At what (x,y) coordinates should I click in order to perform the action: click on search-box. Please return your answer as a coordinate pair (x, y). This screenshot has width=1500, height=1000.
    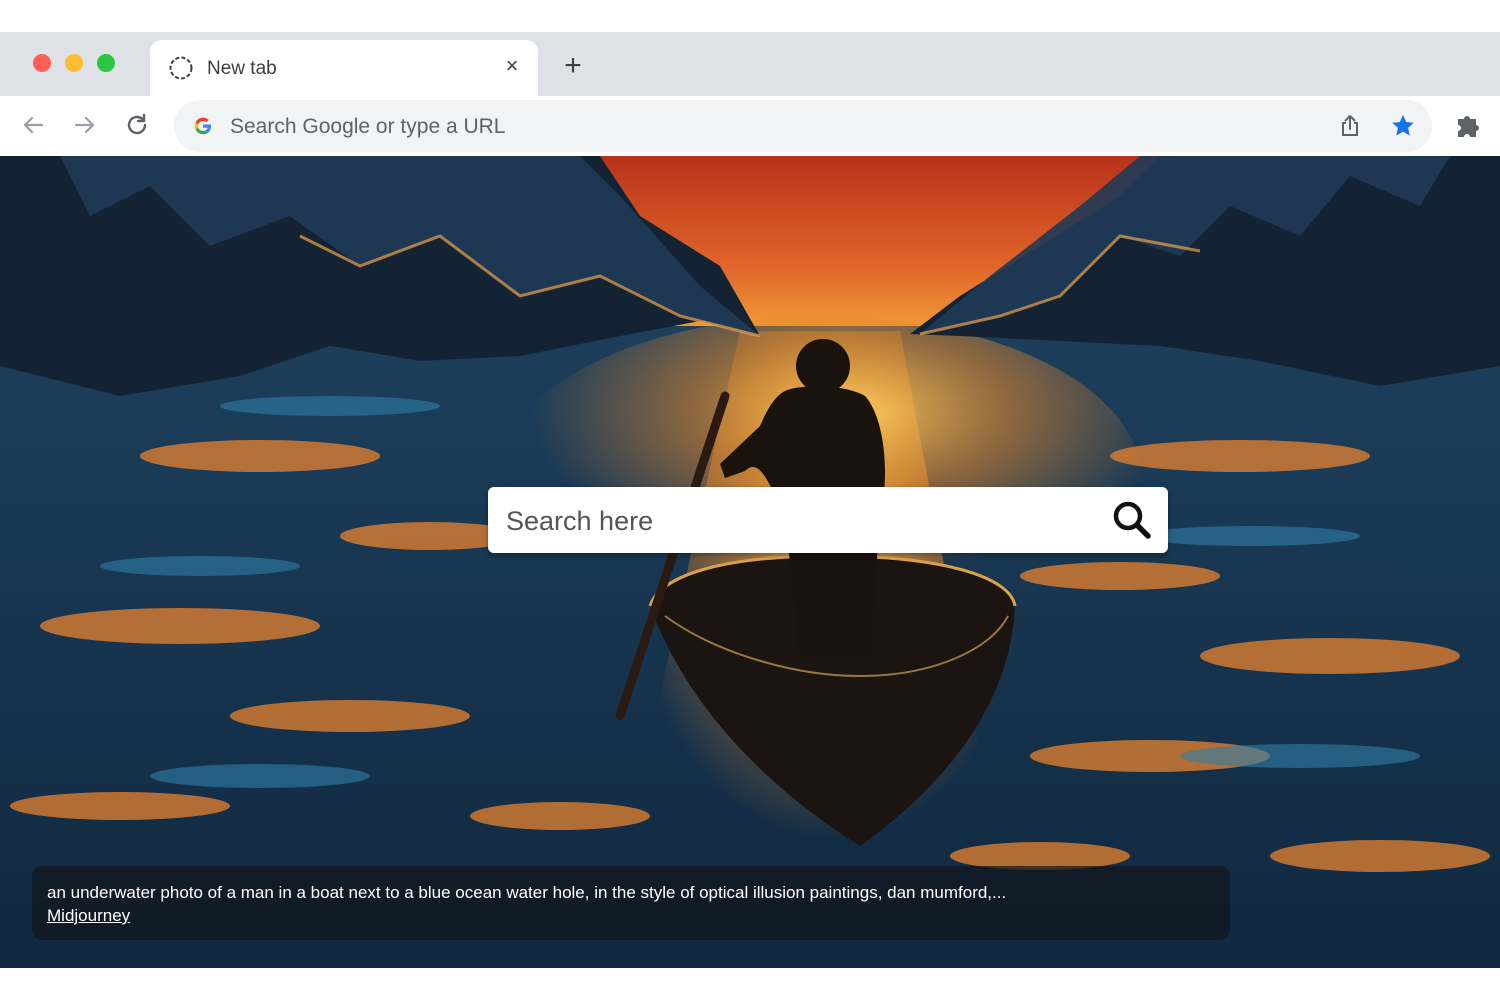
    Looking at the image, I should click on (828, 520).